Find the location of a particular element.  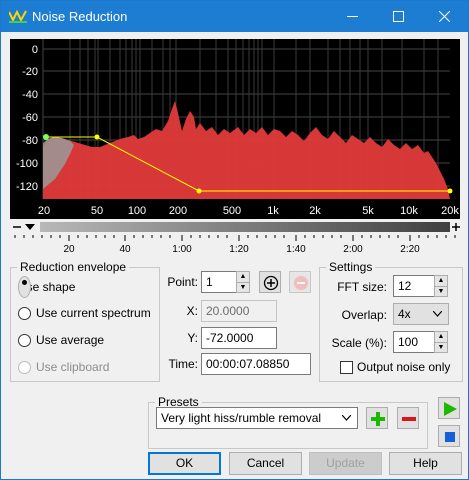

close-button is located at coordinates (445, 16).